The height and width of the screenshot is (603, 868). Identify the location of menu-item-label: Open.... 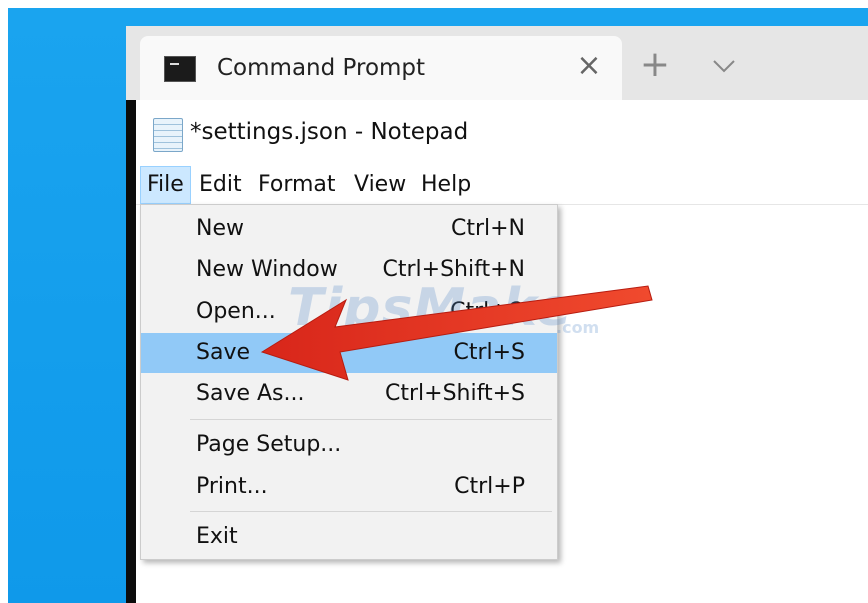
(236, 311).